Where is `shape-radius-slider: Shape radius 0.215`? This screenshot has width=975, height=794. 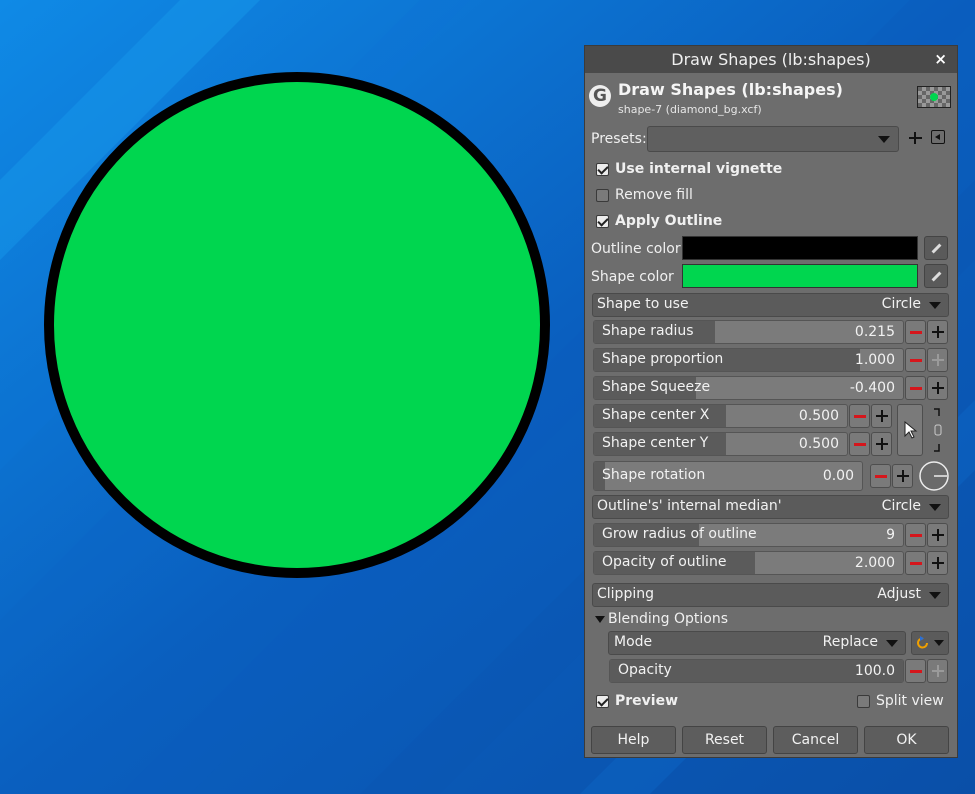 shape-radius-slider: Shape radius 0.215 is located at coordinates (748, 332).